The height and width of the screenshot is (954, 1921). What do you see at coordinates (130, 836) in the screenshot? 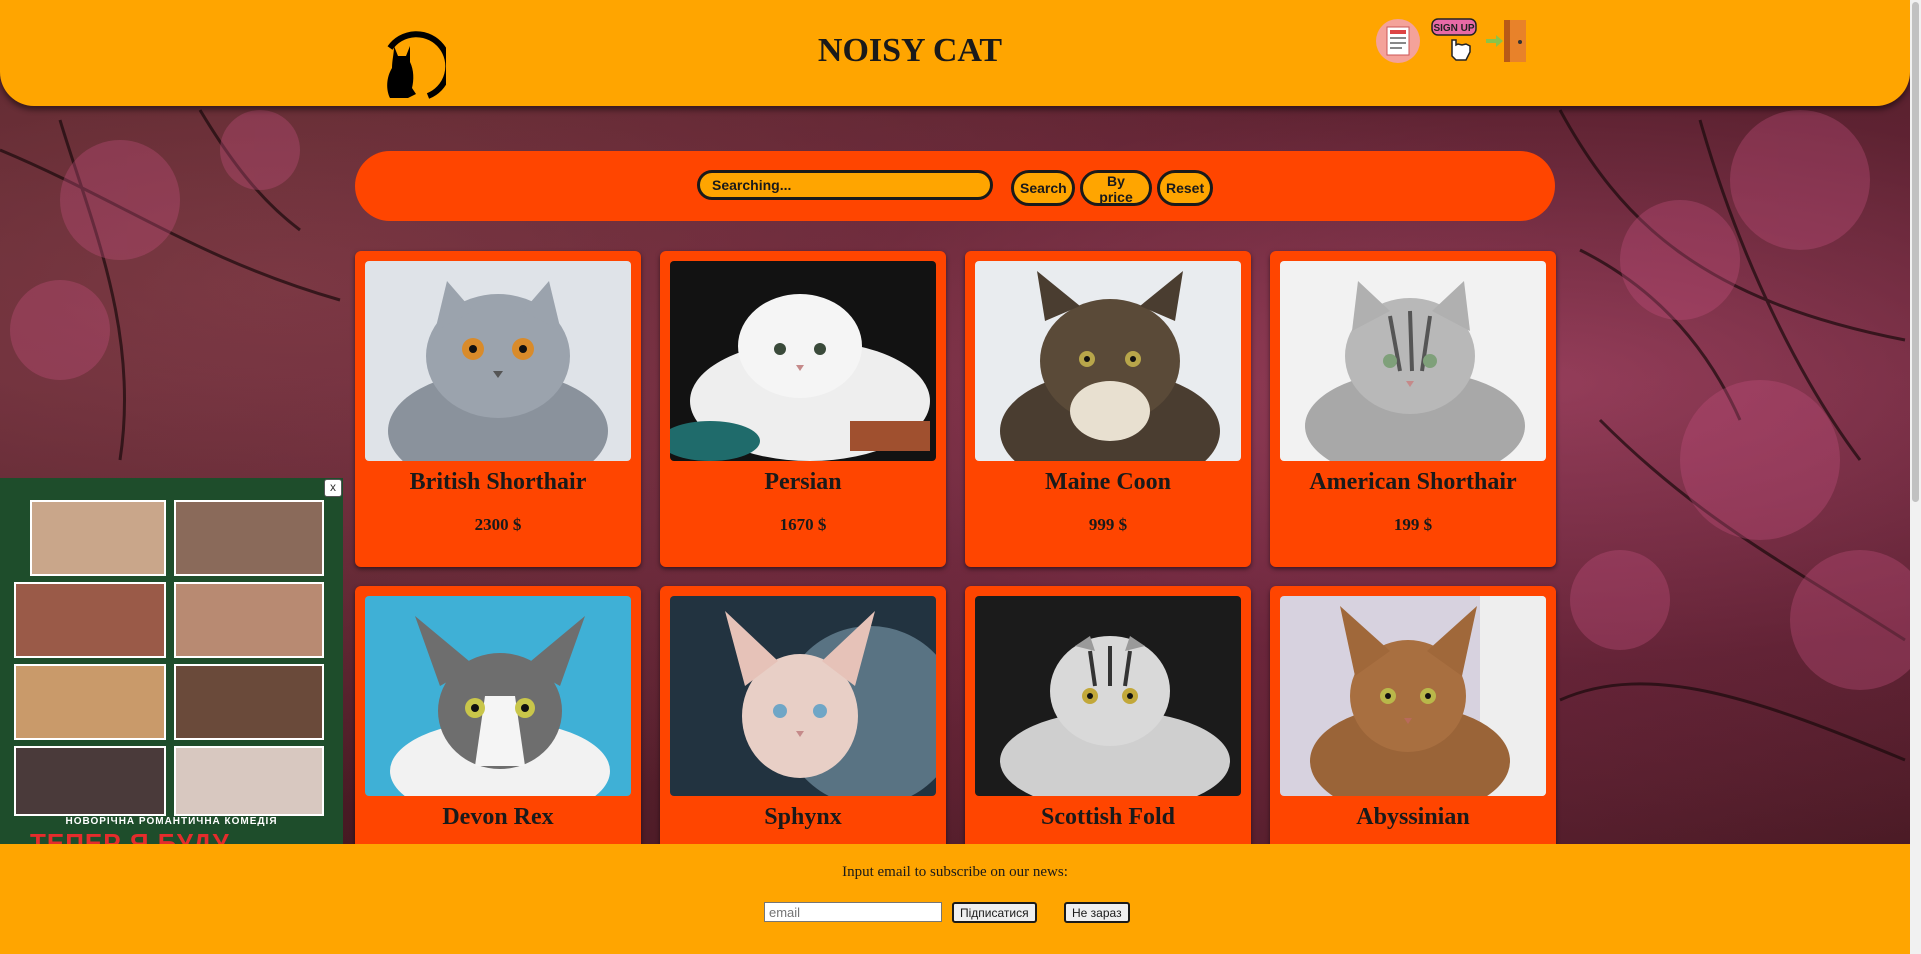
I see `ad-title: ТЕПЕР Я БУДУ` at bounding box center [130, 836].